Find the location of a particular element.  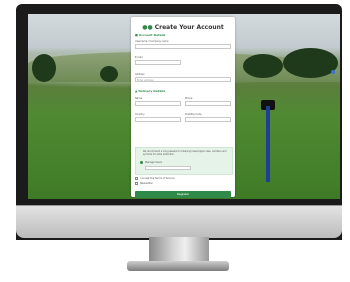

phone-input is located at coordinates (208, 103).